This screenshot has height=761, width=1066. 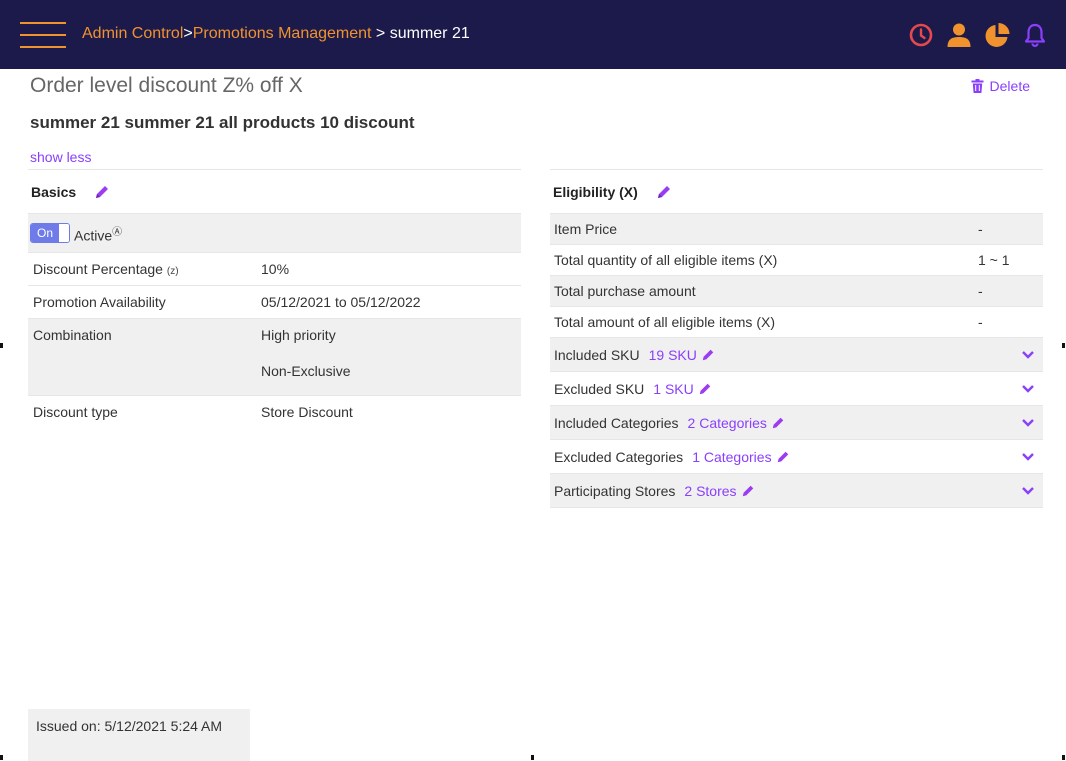 What do you see at coordinates (719, 491) in the screenshot?
I see `participating-stores-link: 2 Stores` at bounding box center [719, 491].